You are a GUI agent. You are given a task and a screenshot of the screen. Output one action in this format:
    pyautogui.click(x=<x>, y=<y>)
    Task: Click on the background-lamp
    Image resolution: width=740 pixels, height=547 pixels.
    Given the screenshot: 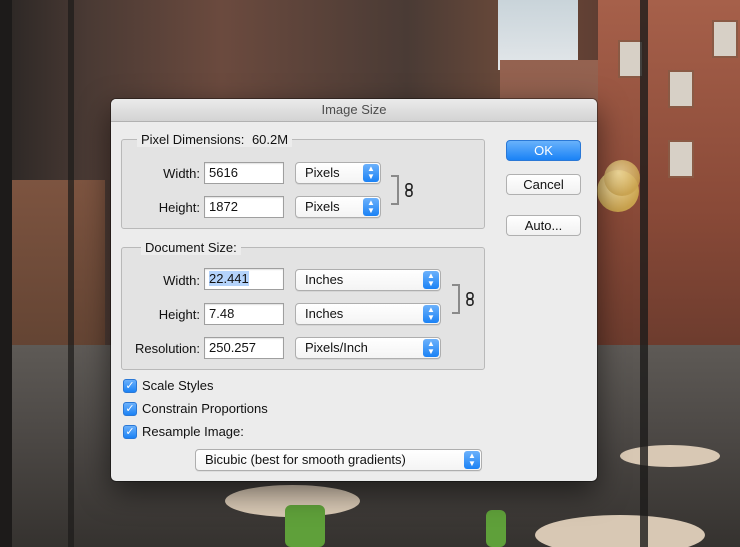 What is the action you would take?
    pyautogui.click(x=622, y=178)
    